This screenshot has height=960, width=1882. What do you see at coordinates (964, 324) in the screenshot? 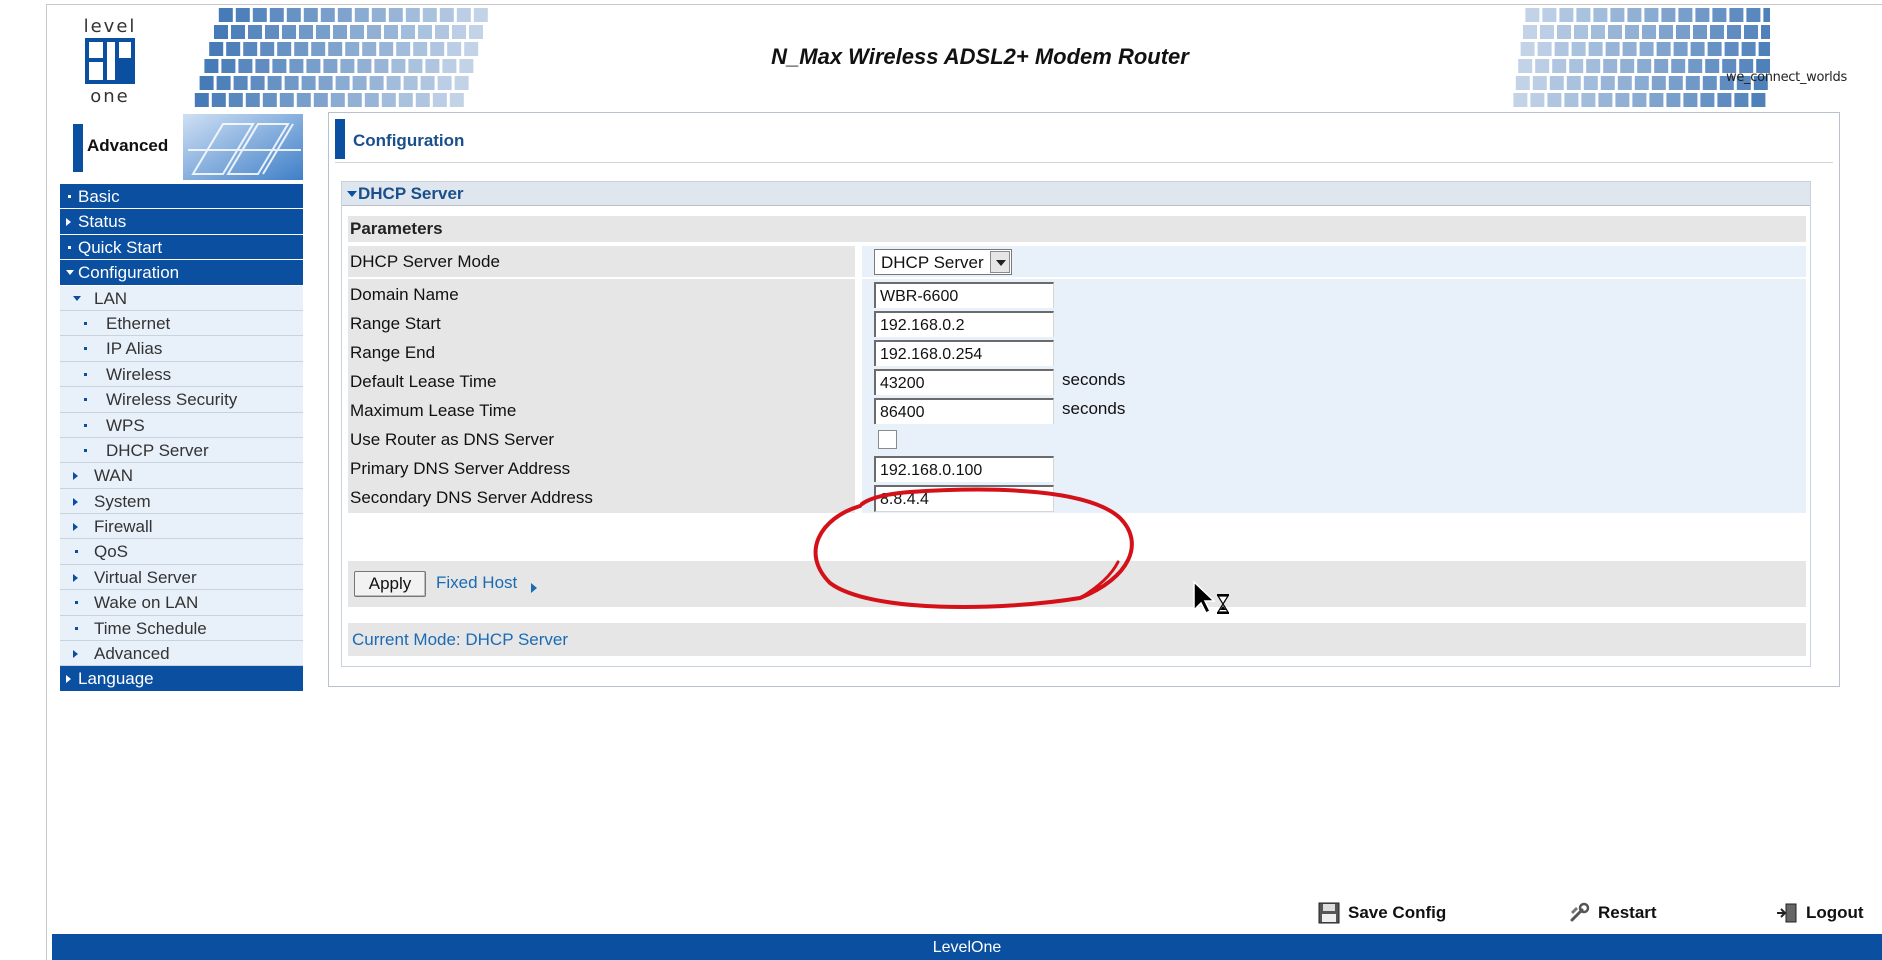
I see `range-start-input: 192.168.0.2` at bounding box center [964, 324].